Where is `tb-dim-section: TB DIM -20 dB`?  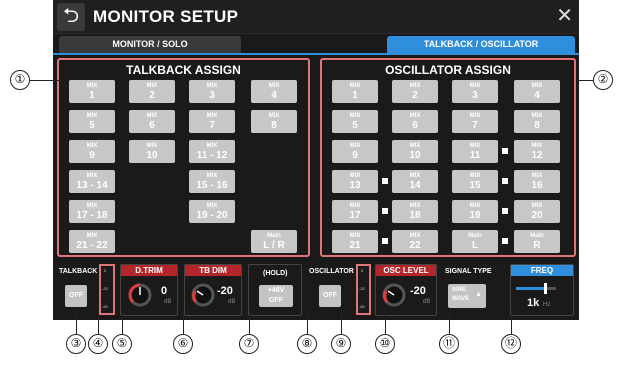 tb-dim-section: TB DIM -20 dB is located at coordinates (213, 290).